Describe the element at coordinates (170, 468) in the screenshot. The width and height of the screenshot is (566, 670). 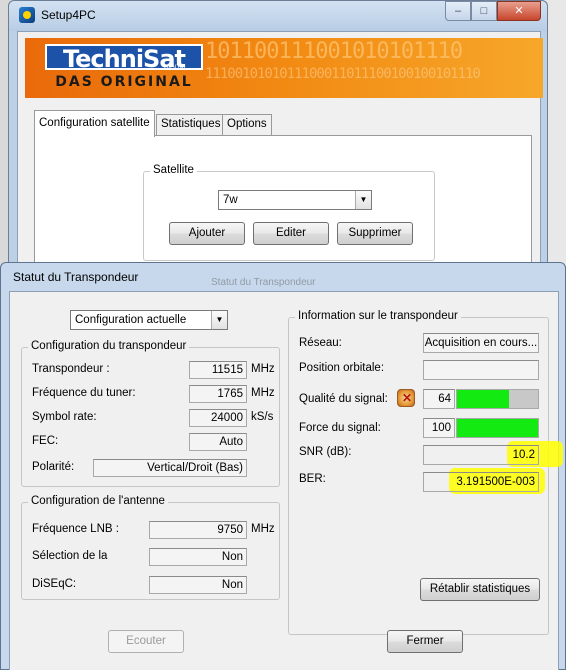
I see `polarite-value: Vertical/Droit (Bas)` at that location.